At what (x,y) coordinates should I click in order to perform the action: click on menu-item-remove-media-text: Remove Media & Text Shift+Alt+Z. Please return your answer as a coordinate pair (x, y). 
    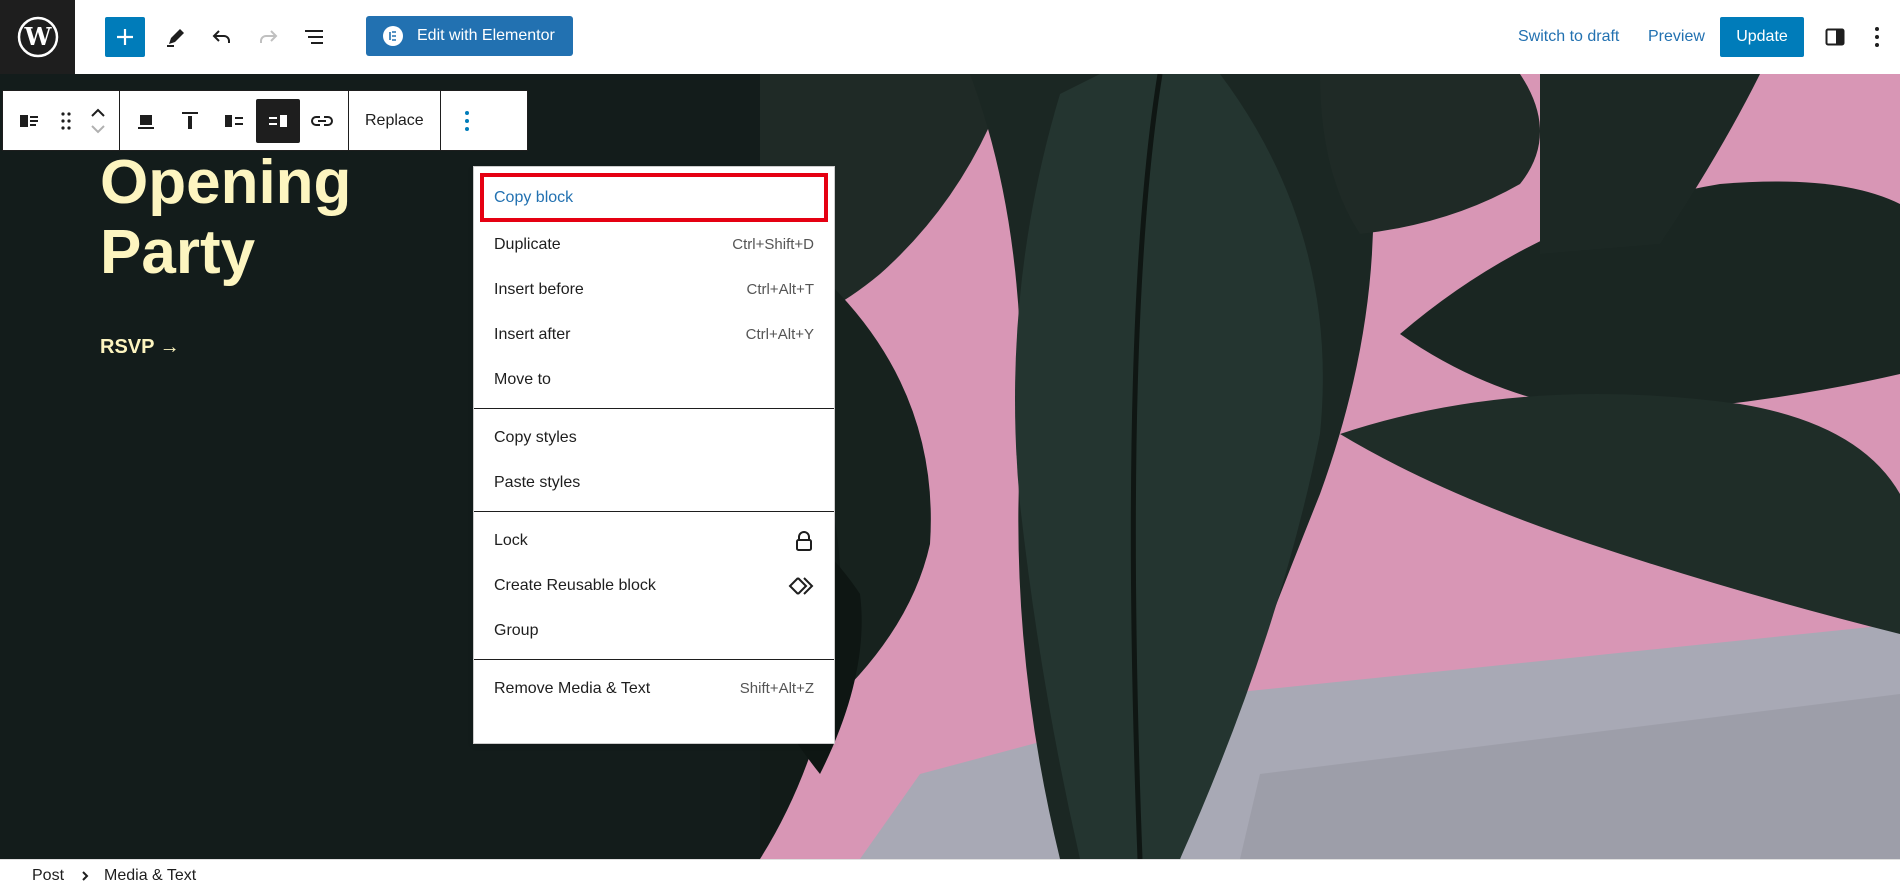
    Looking at the image, I should click on (654, 688).